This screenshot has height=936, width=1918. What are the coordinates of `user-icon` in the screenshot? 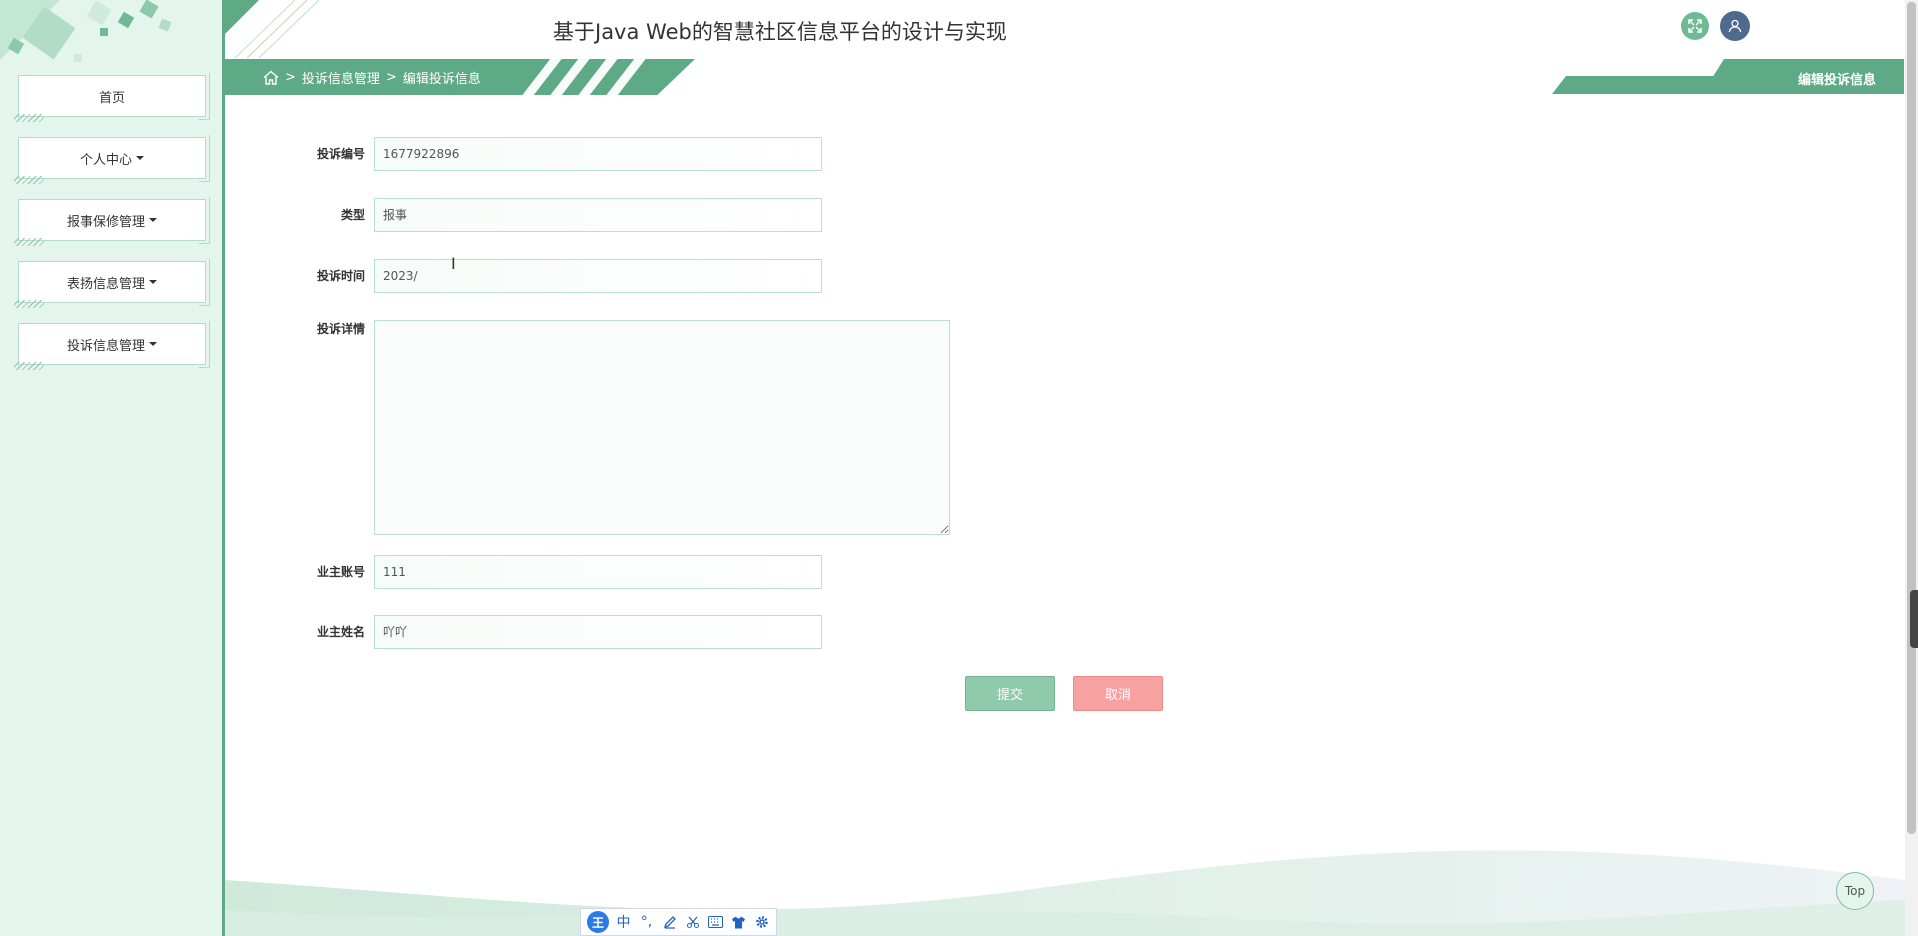 It's located at (1735, 26).